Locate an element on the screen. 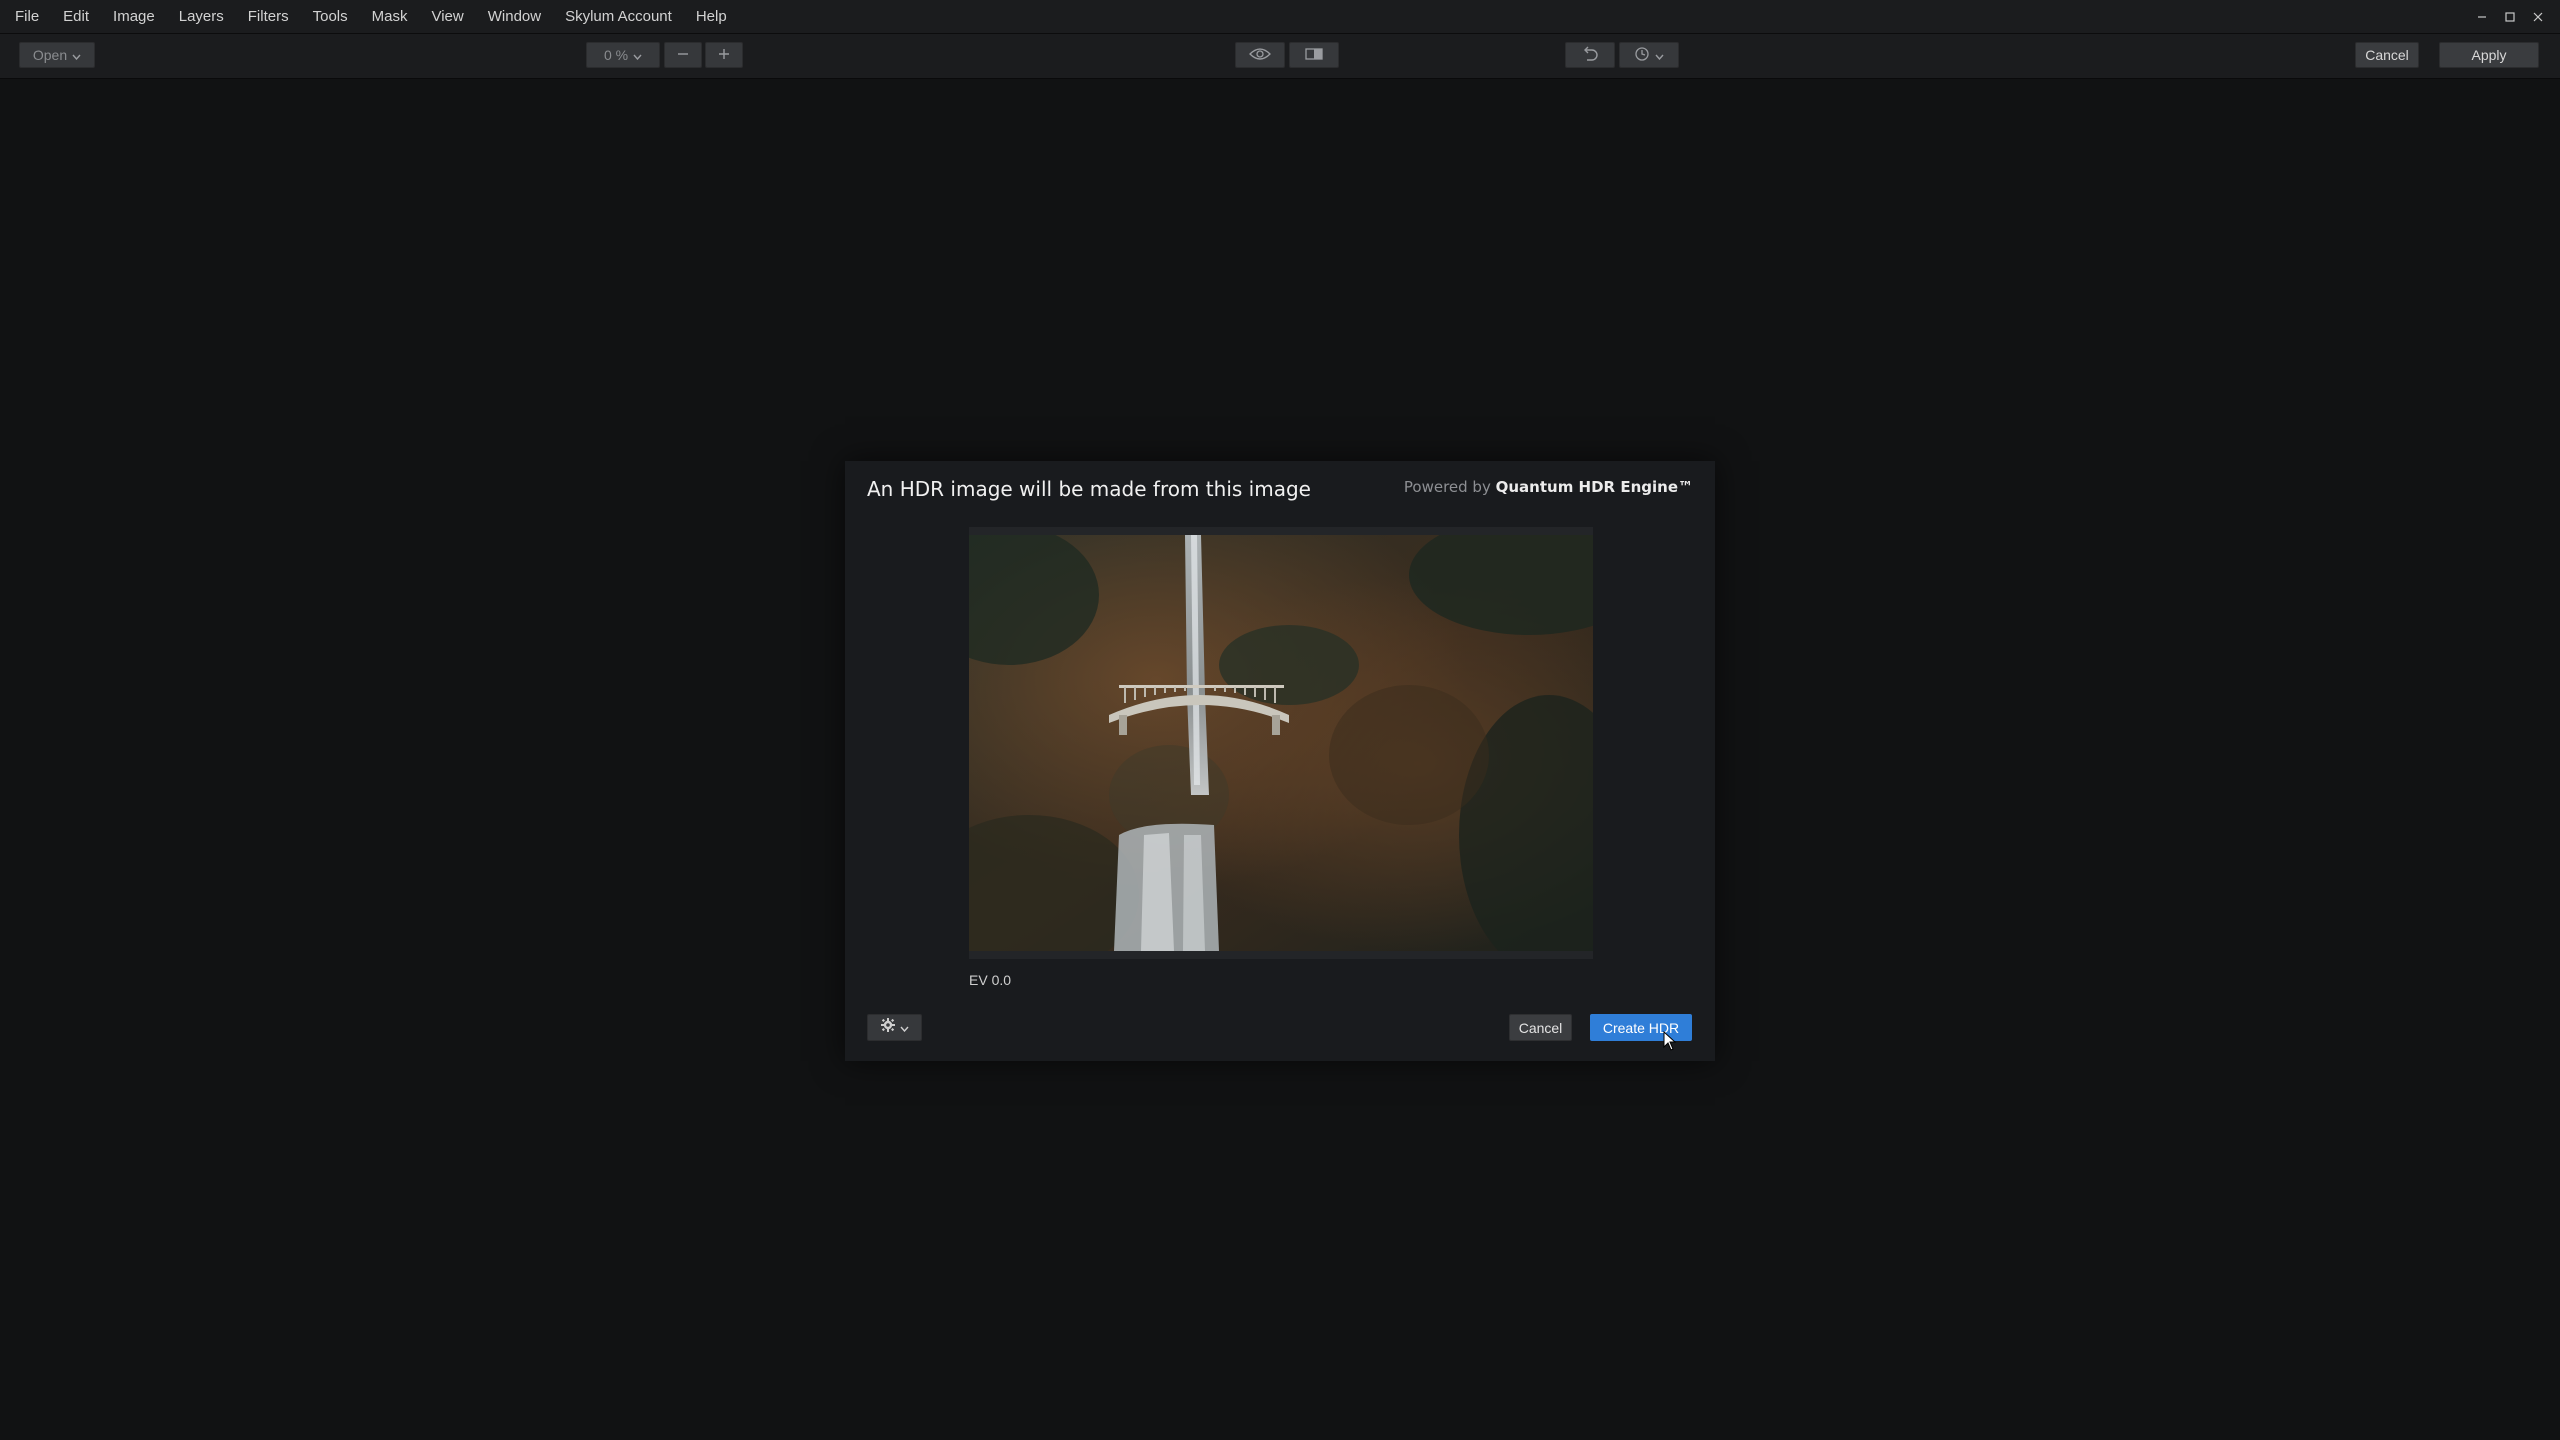  minus-icon is located at coordinates (683, 55).